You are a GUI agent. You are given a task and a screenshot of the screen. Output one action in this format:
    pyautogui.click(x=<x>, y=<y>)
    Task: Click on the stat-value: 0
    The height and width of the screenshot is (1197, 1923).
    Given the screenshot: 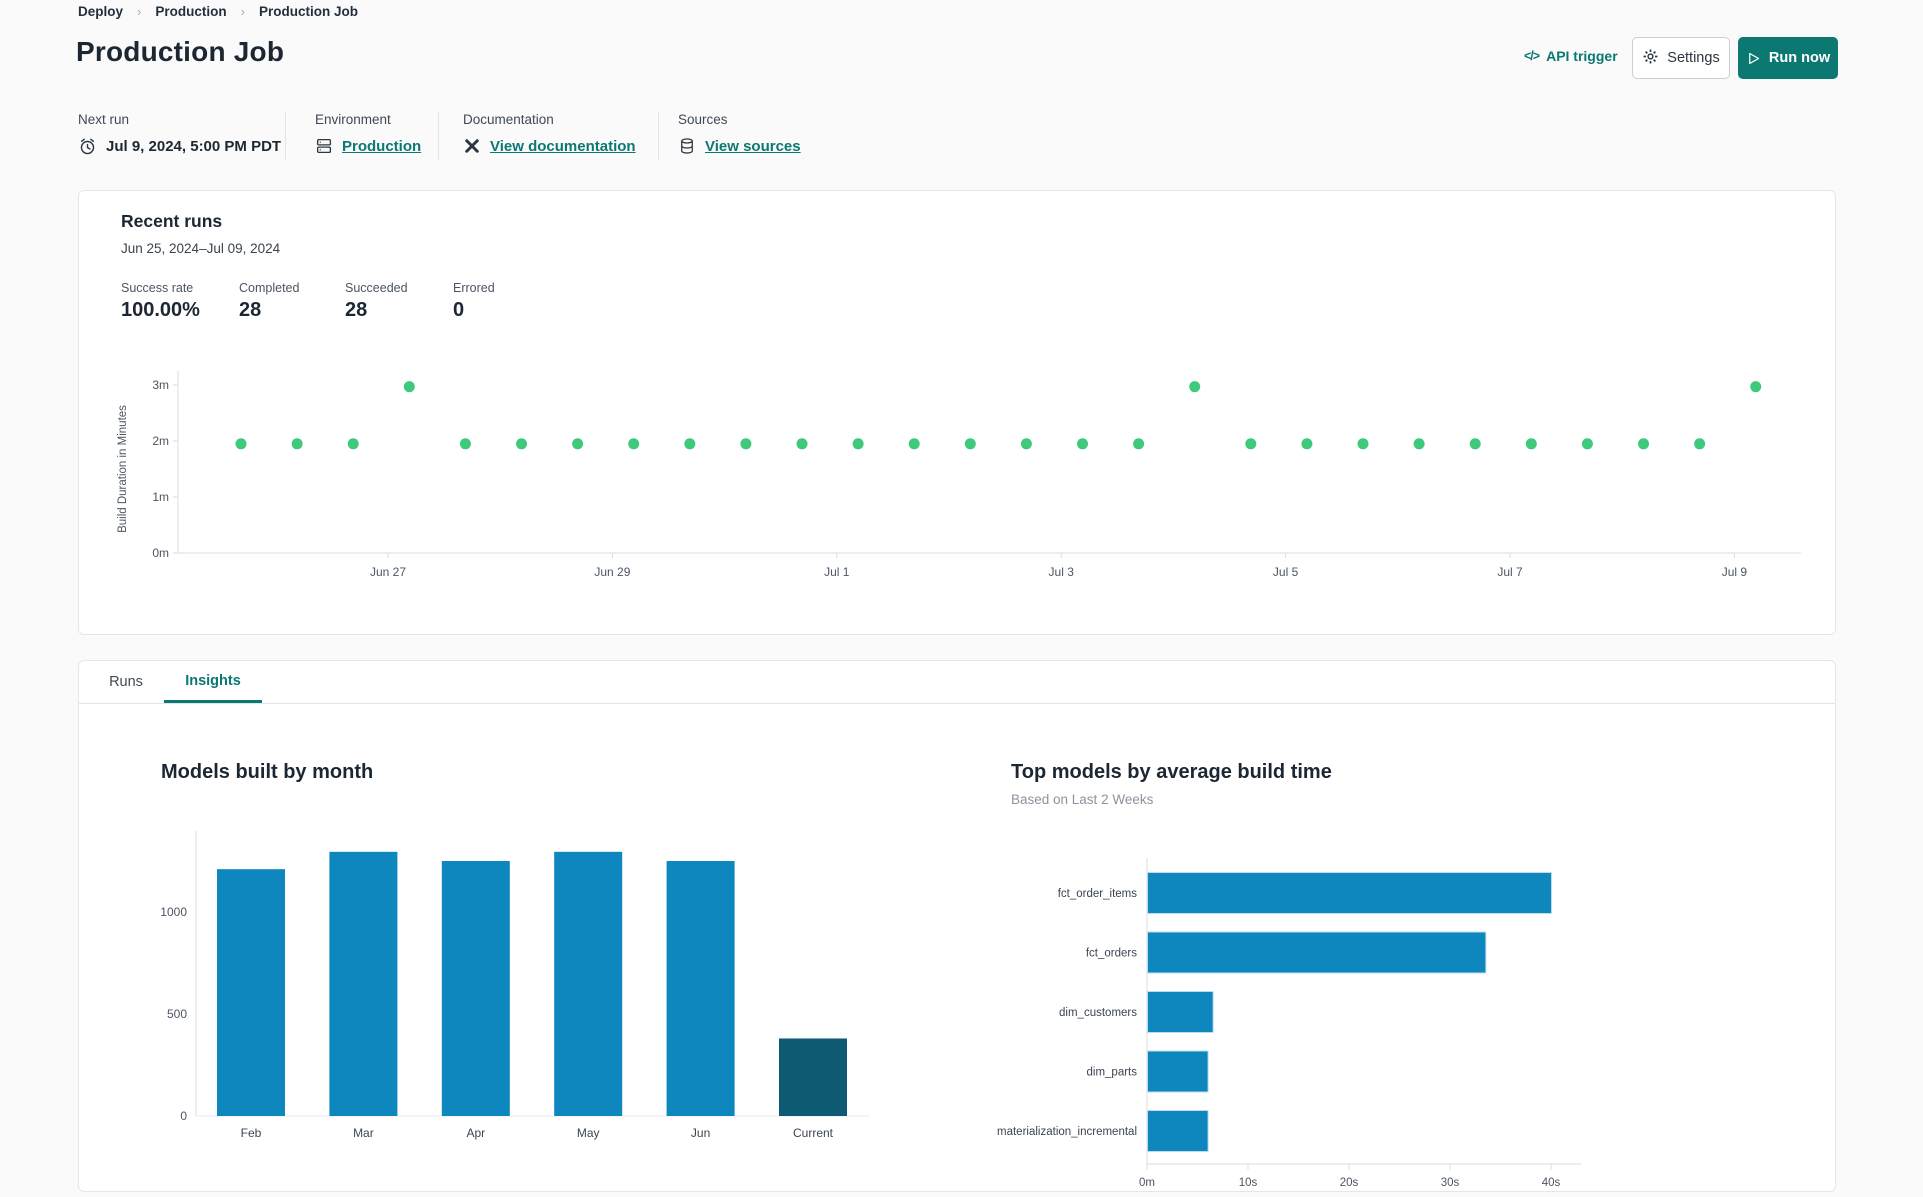 What is the action you would take?
    pyautogui.click(x=459, y=310)
    